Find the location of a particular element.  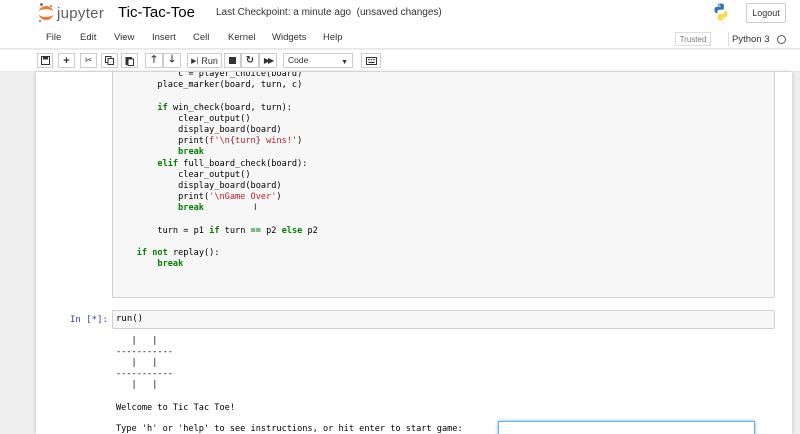

paste-icon is located at coordinates (129, 61).